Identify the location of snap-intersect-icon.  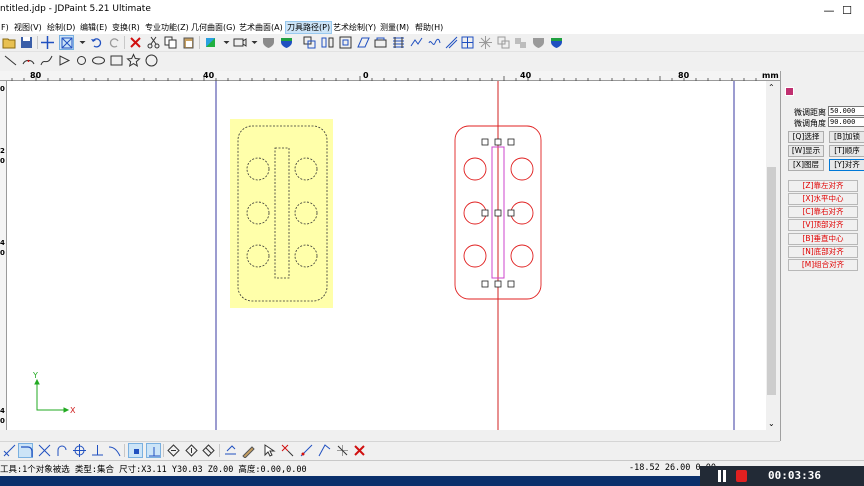
(44, 450).